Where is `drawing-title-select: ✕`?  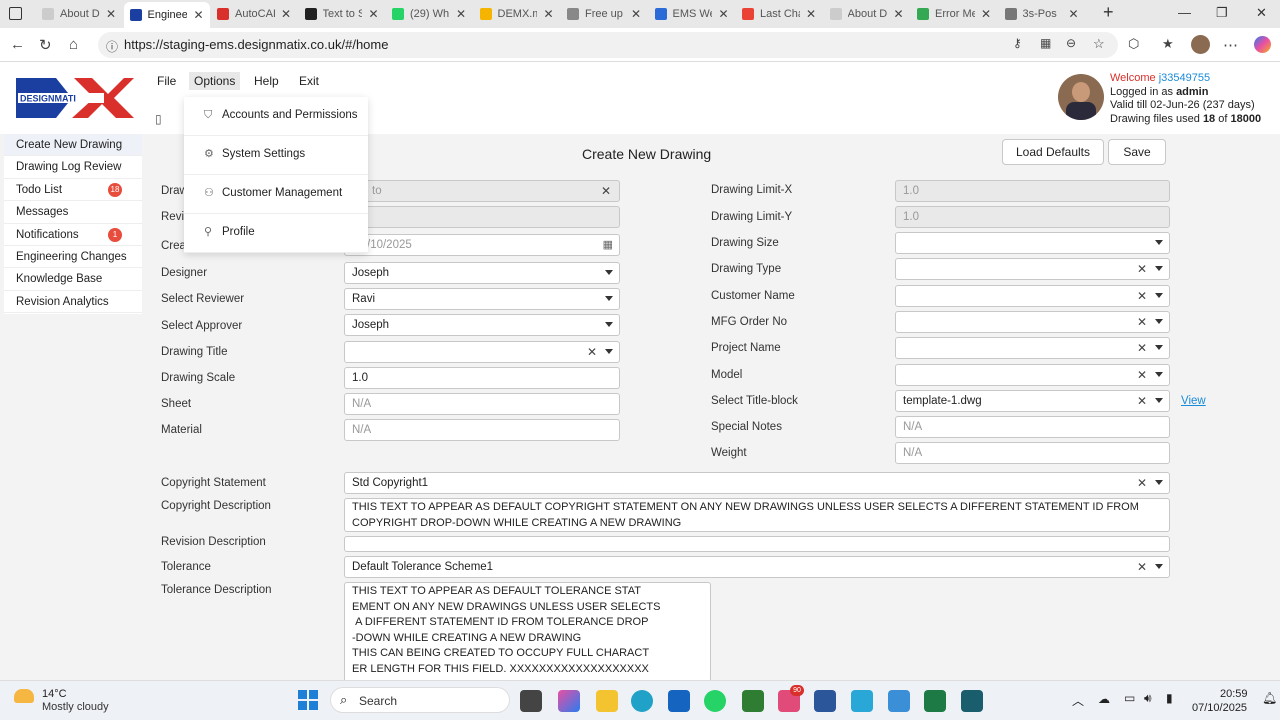
drawing-title-select: ✕ is located at coordinates (482, 352).